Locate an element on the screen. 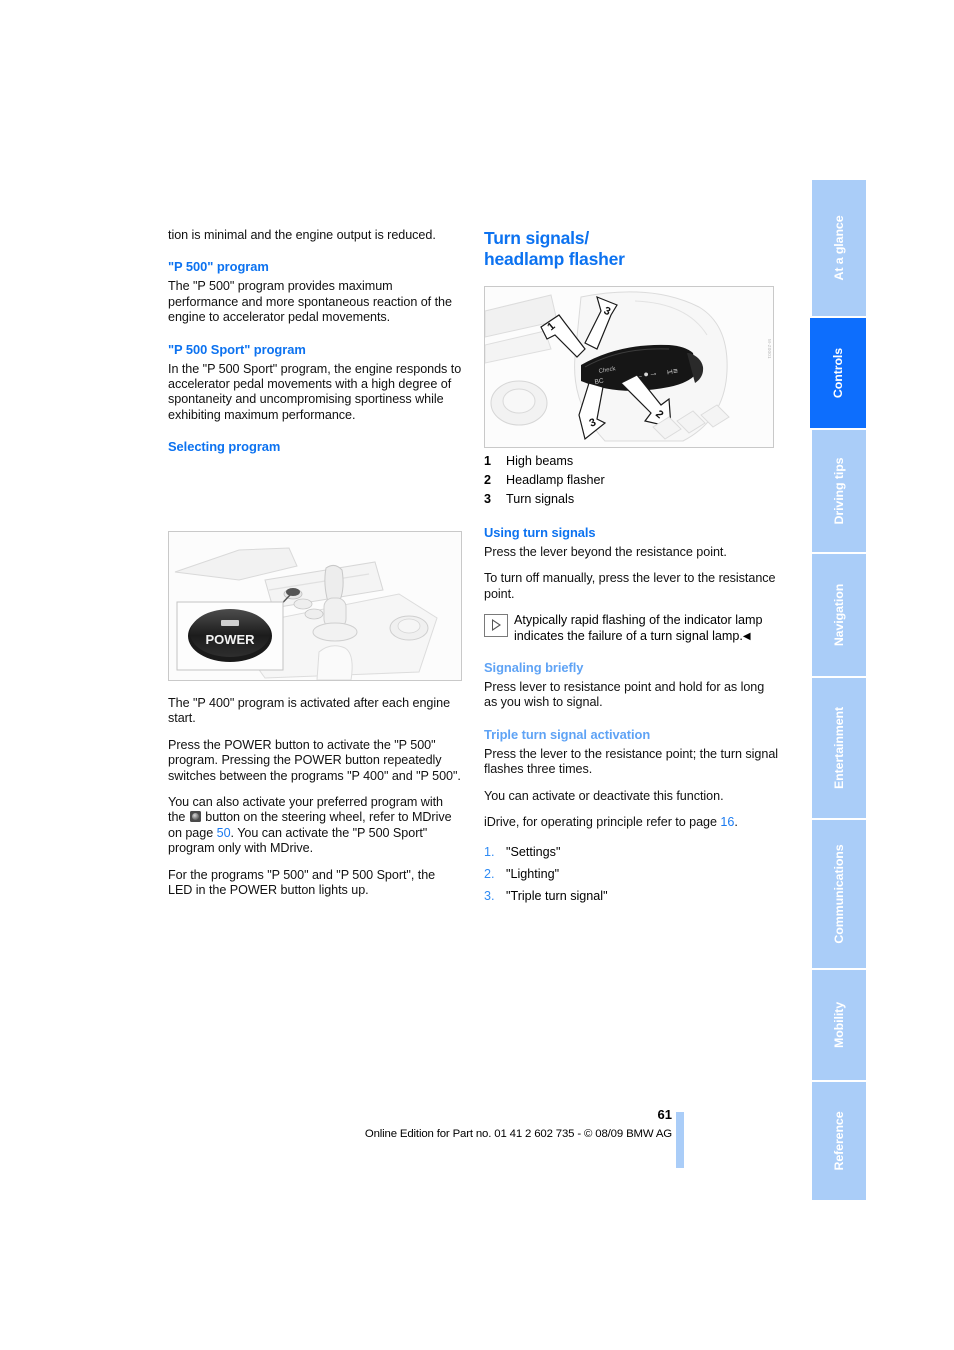  legend-row: 2 Headlamp flasher is located at coordinates (631, 480).